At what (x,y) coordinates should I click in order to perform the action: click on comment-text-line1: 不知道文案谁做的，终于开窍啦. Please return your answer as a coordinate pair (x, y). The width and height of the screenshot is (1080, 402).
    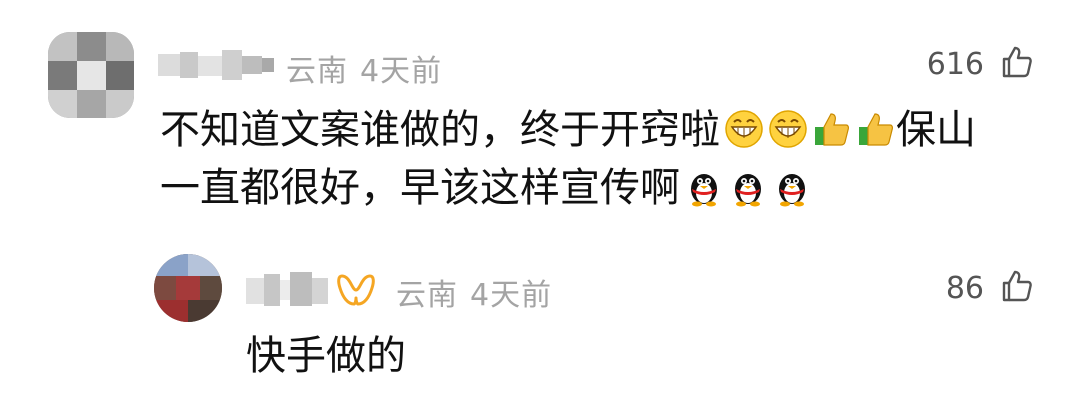
    Looking at the image, I should click on (440, 130).